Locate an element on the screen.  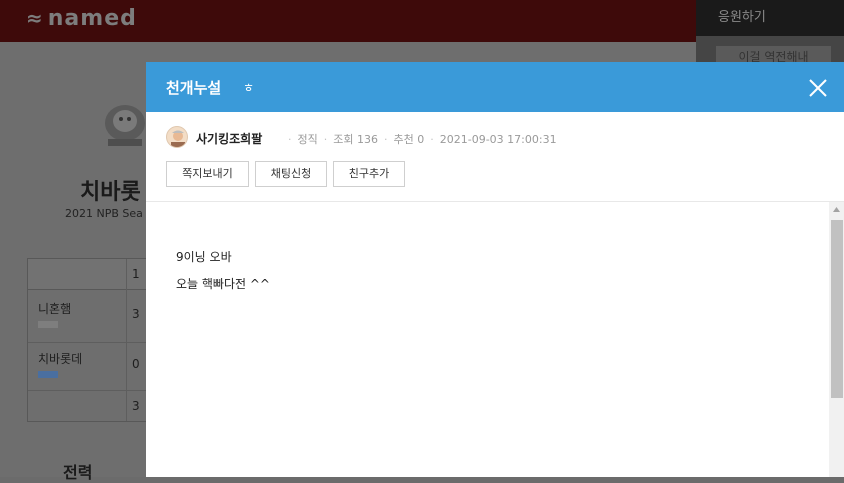
logo-mark-icon: ≈ is located at coordinates (35, 18).